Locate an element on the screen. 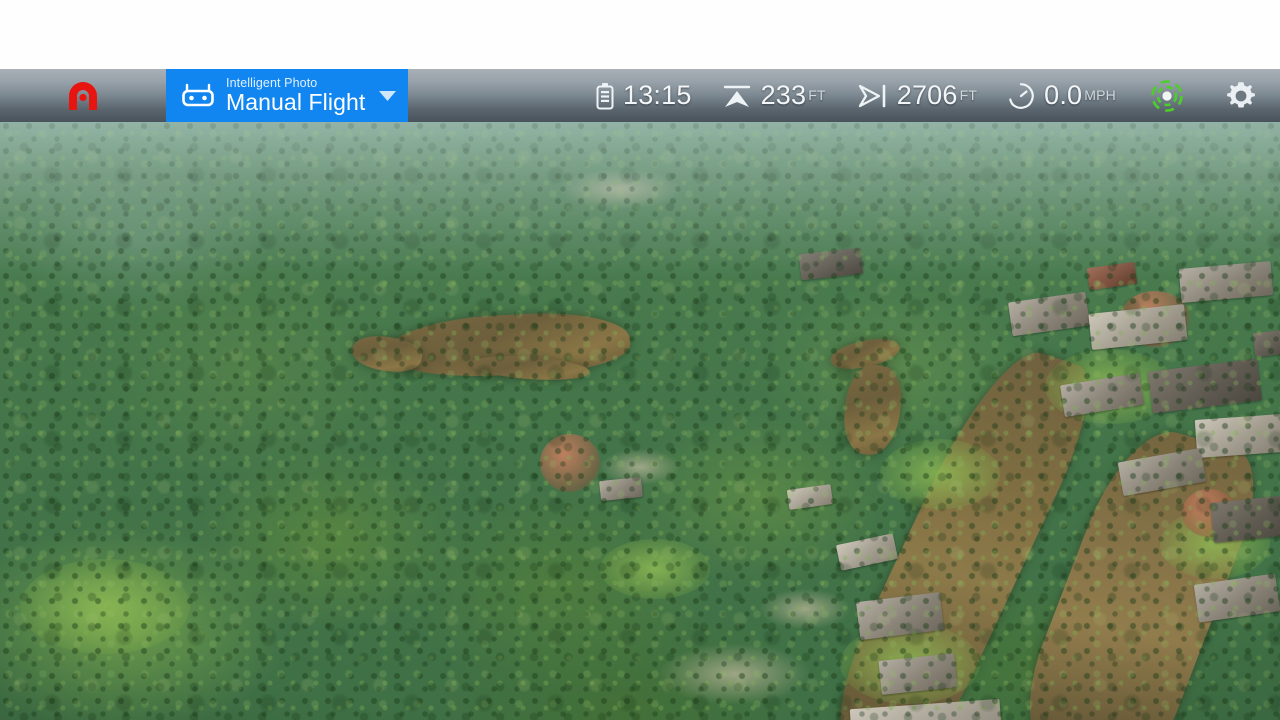 This screenshot has width=1280, height=720. altitude-readout: 233 FT is located at coordinates (774, 95).